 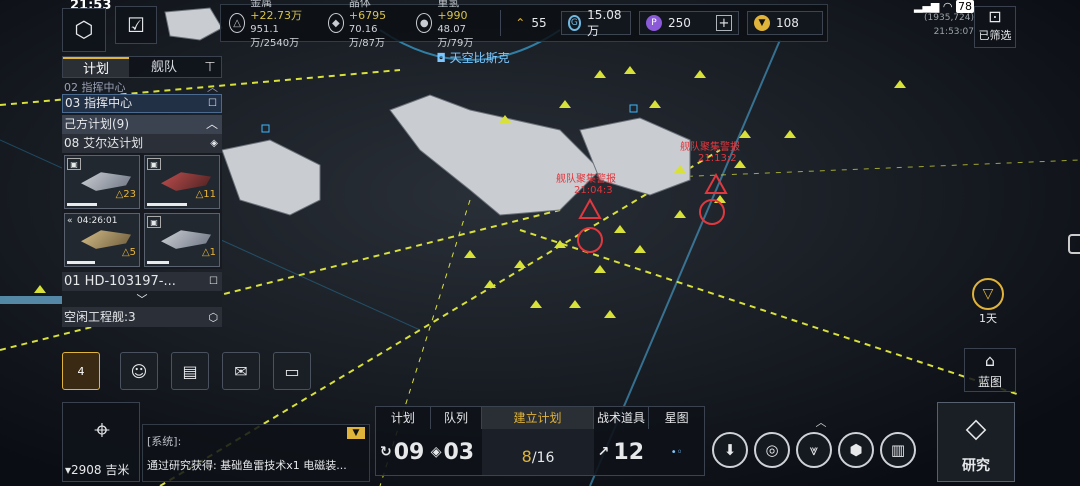 I want to click on gold-coin-icon: ▼, so click(x=762, y=23).